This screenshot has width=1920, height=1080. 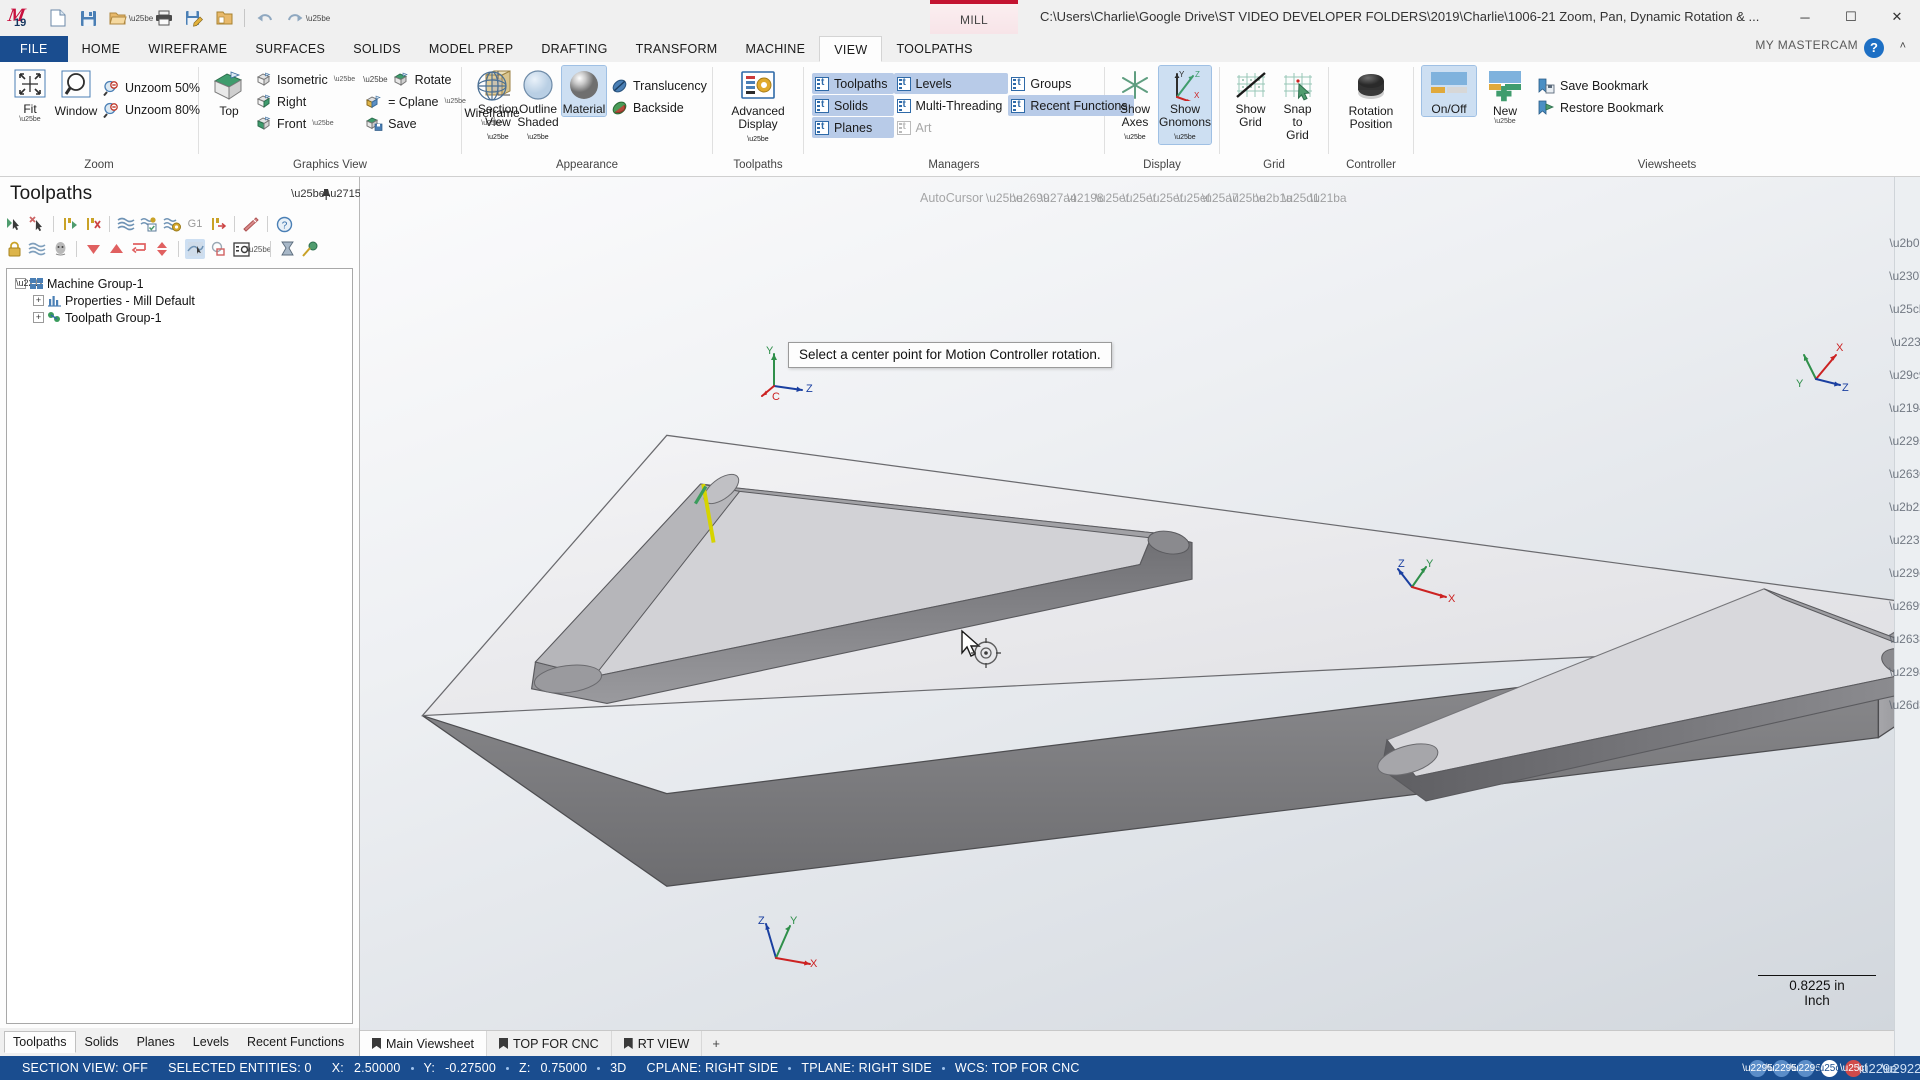 I want to click on toggle-tool-display-icon, so click(x=218, y=249).